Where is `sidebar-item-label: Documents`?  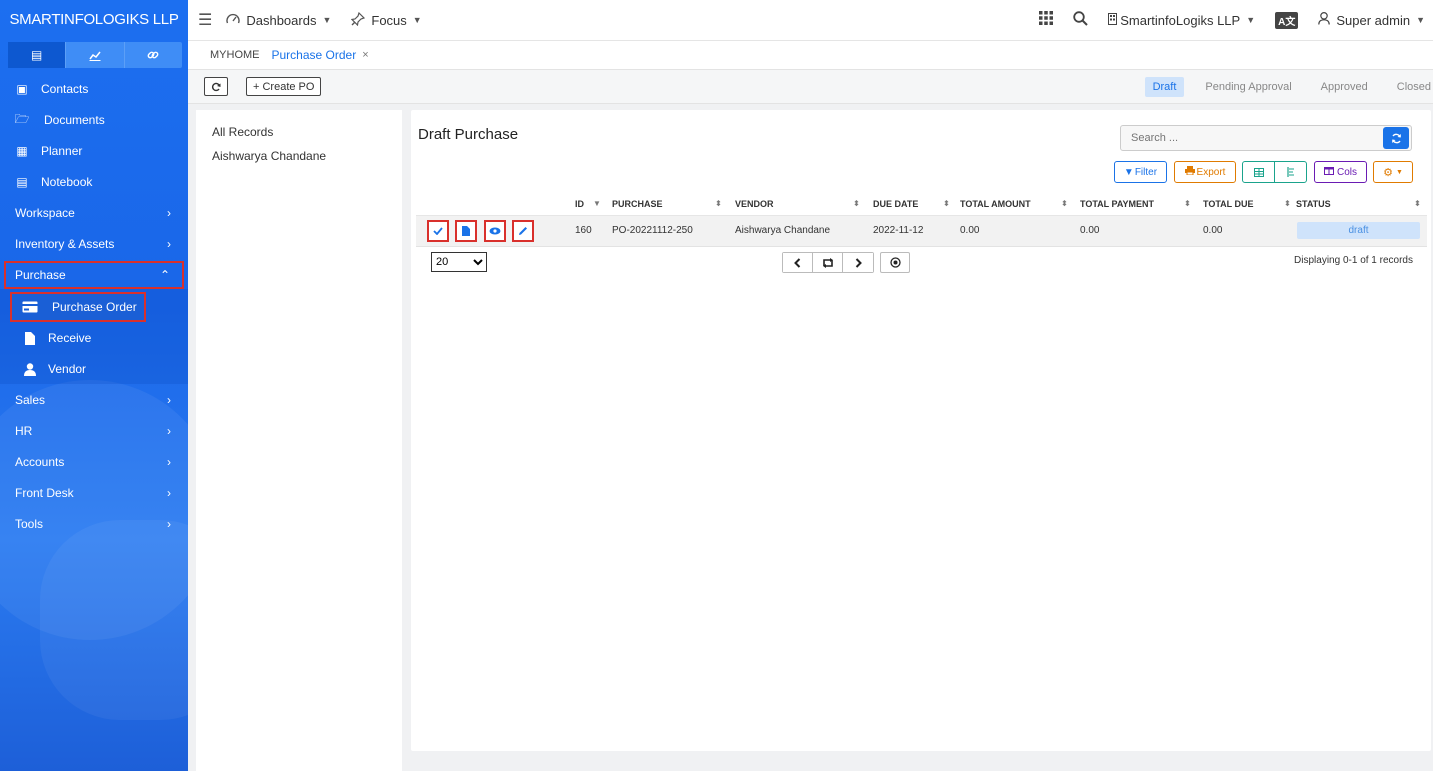
sidebar-item-label: Documents is located at coordinates (74, 120).